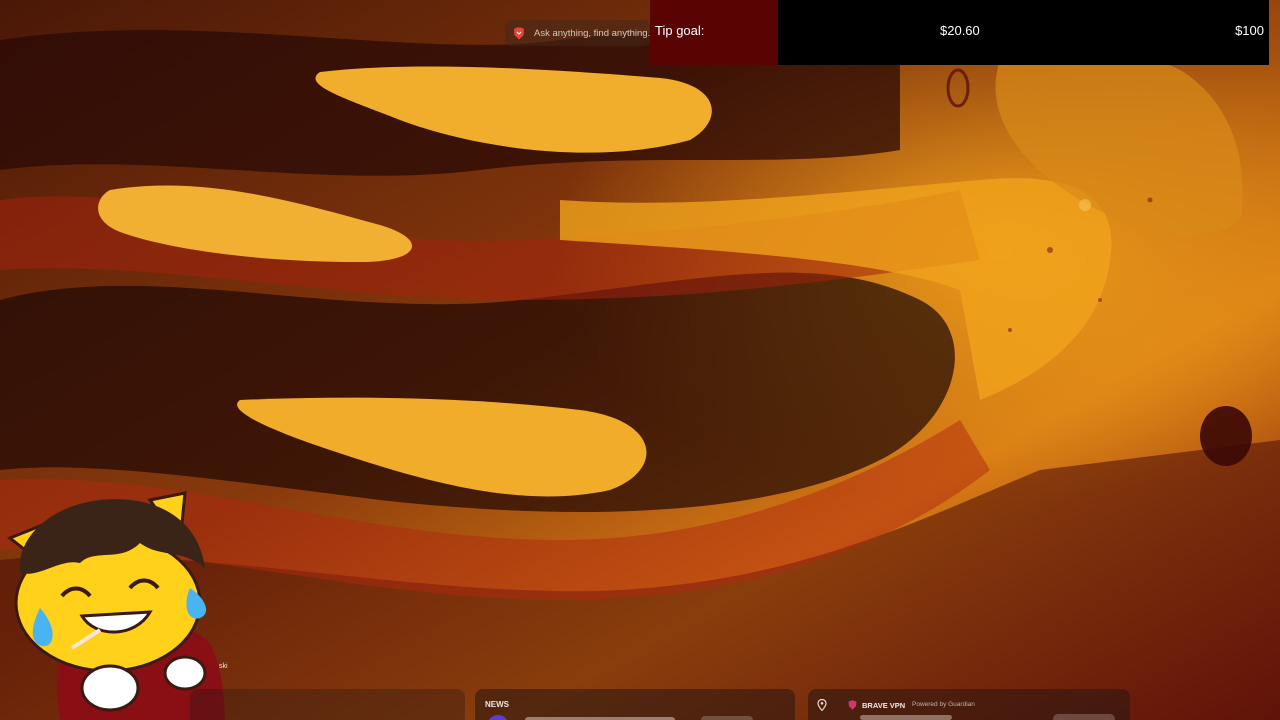 The width and height of the screenshot is (1280, 720). I want to click on vpn-connect-button, so click(1084, 717).